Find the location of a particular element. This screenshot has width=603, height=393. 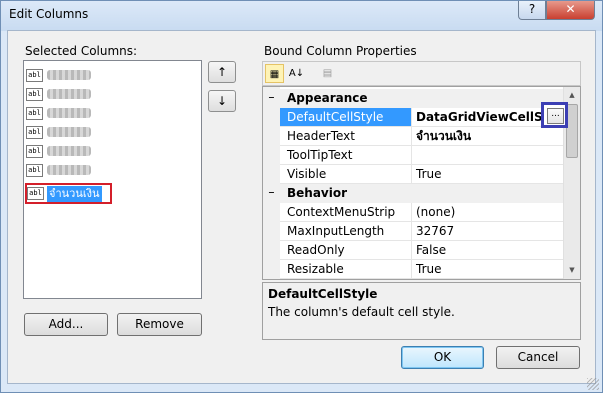

category-label: Appearance is located at coordinates (327, 98).